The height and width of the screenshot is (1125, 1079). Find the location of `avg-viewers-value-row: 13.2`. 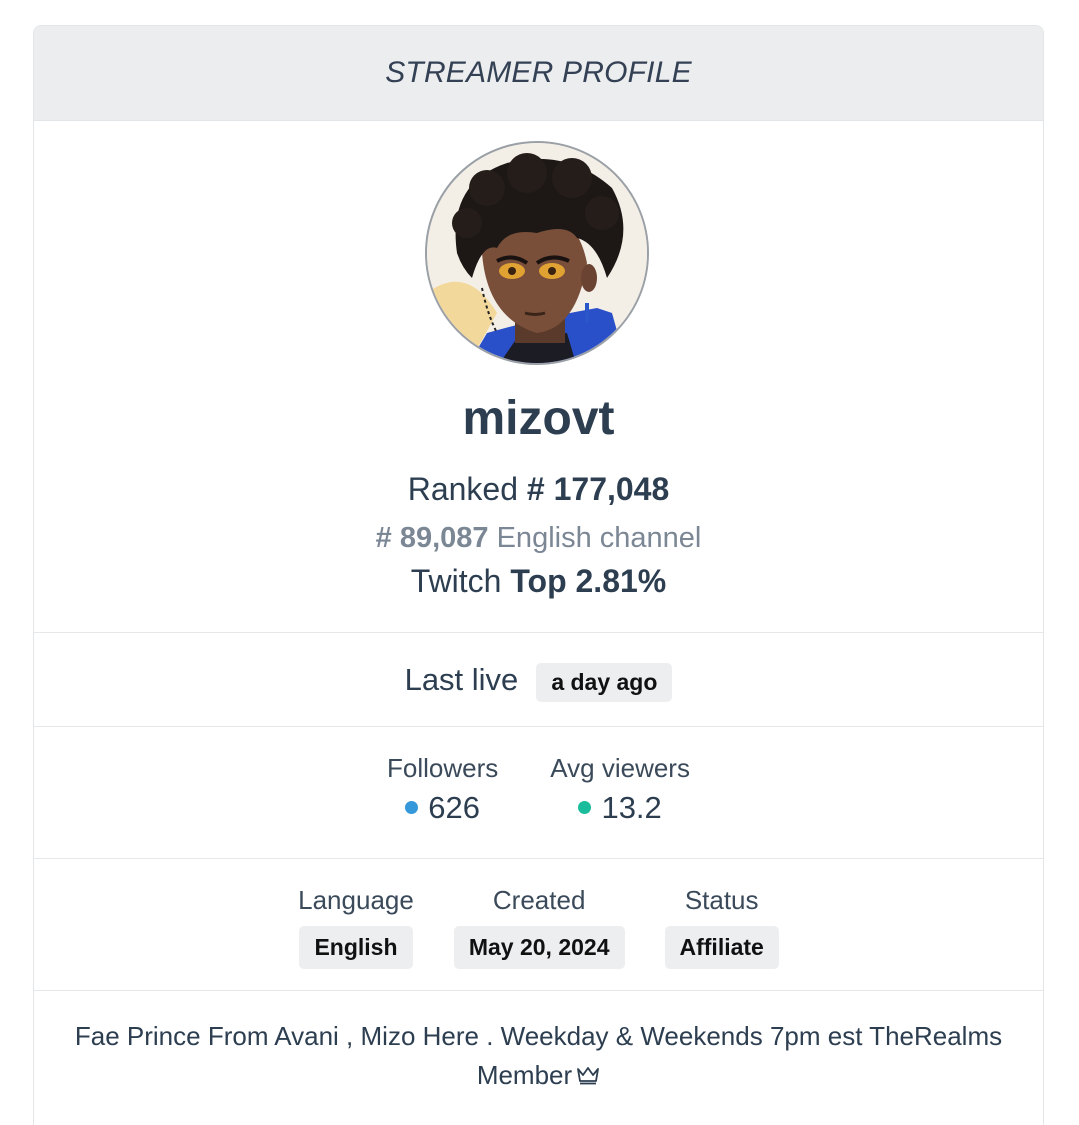

avg-viewers-value-row: 13.2 is located at coordinates (620, 808).